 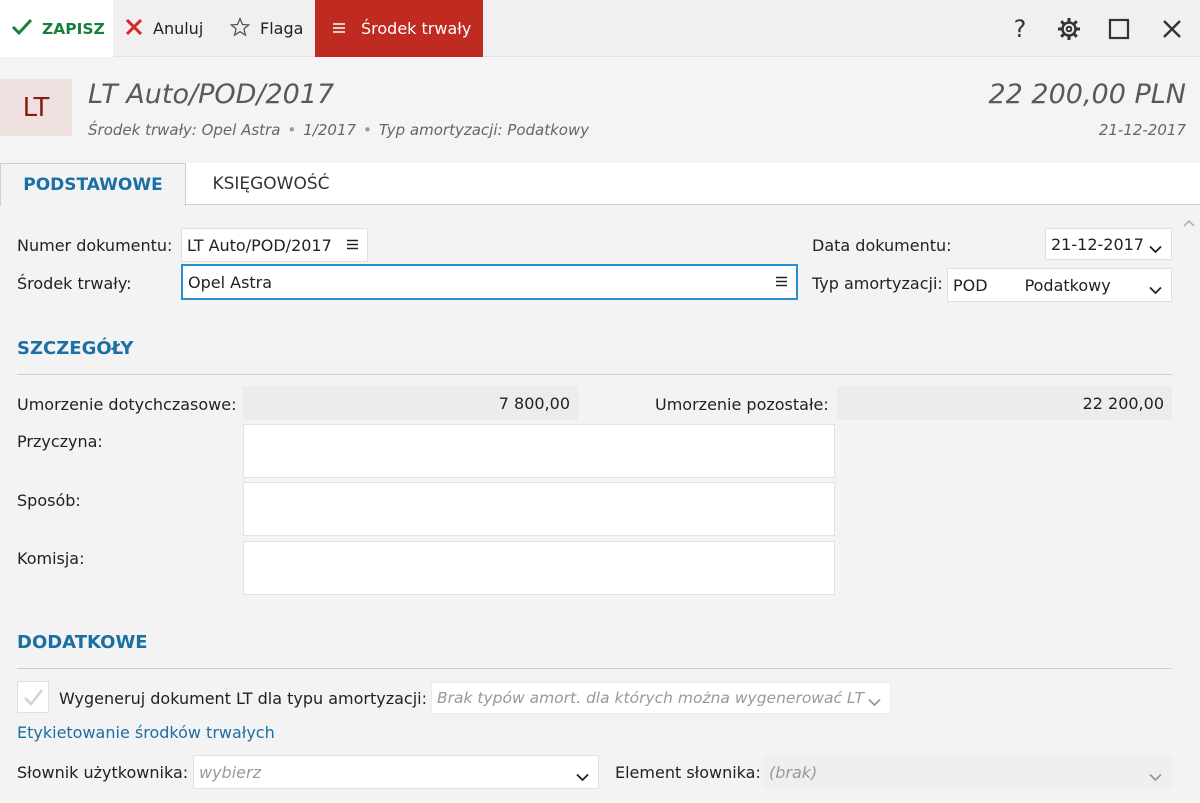 What do you see at coordinates (1004, 403) in the screenshot?
I see `remaining-value: 22 200,00` at bounding box center [1004, 403].